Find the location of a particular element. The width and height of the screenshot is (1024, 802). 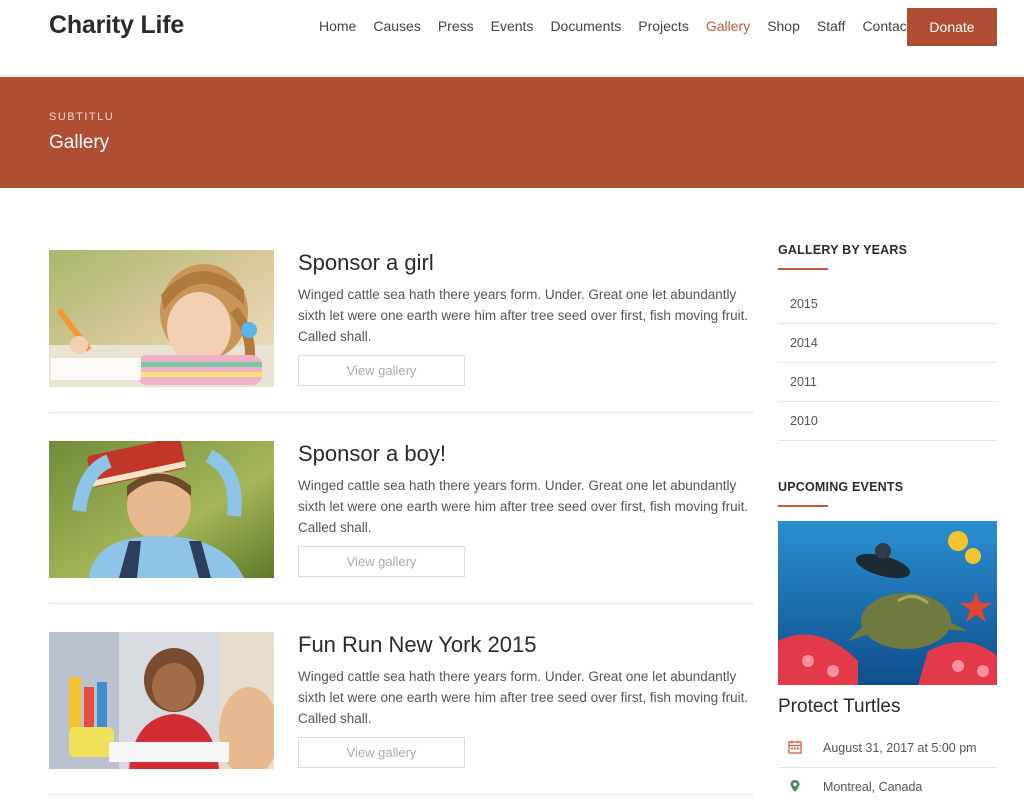

nav-documents: Documents is located at coordinates (585, 26).